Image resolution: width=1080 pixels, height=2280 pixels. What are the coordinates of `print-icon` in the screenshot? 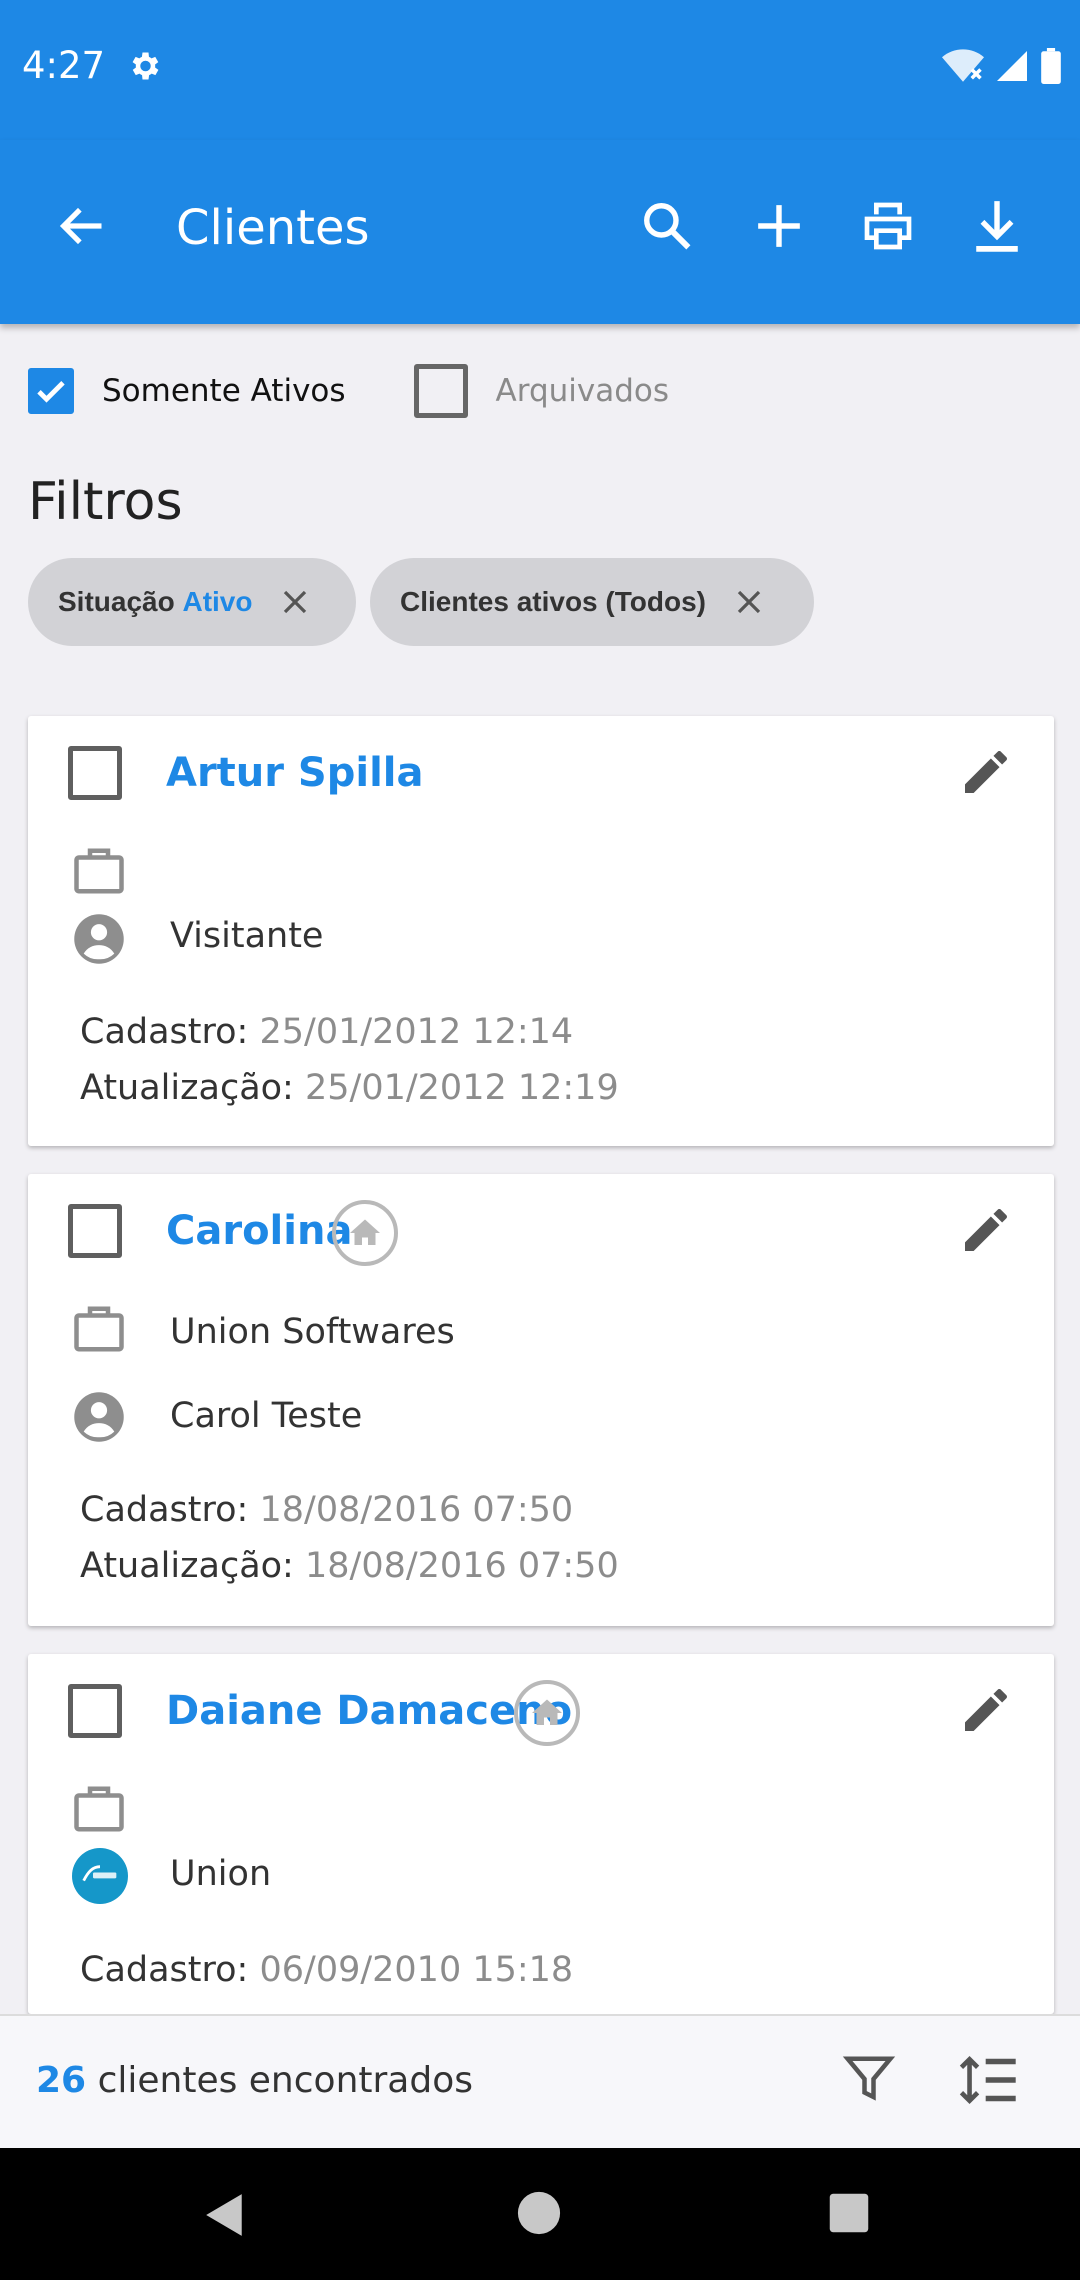 It's located at (888, 226).